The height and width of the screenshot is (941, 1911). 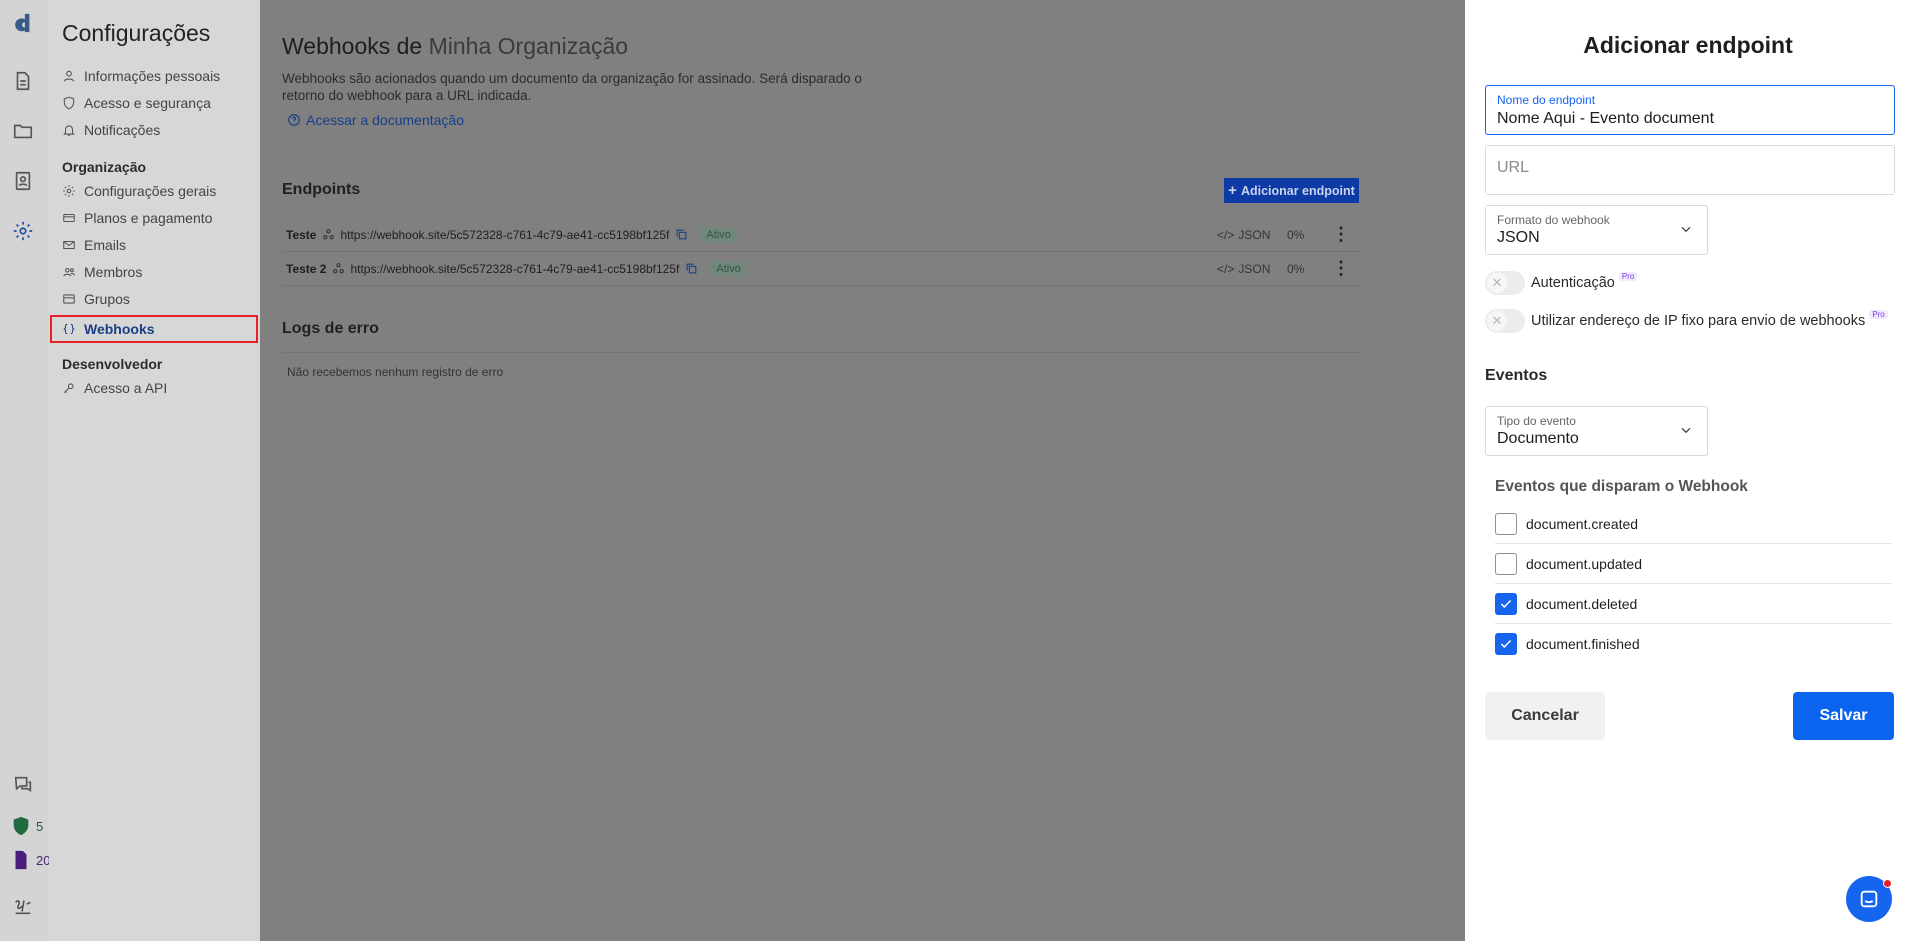 I want to click on url-input, so click(x=1697, y=168).